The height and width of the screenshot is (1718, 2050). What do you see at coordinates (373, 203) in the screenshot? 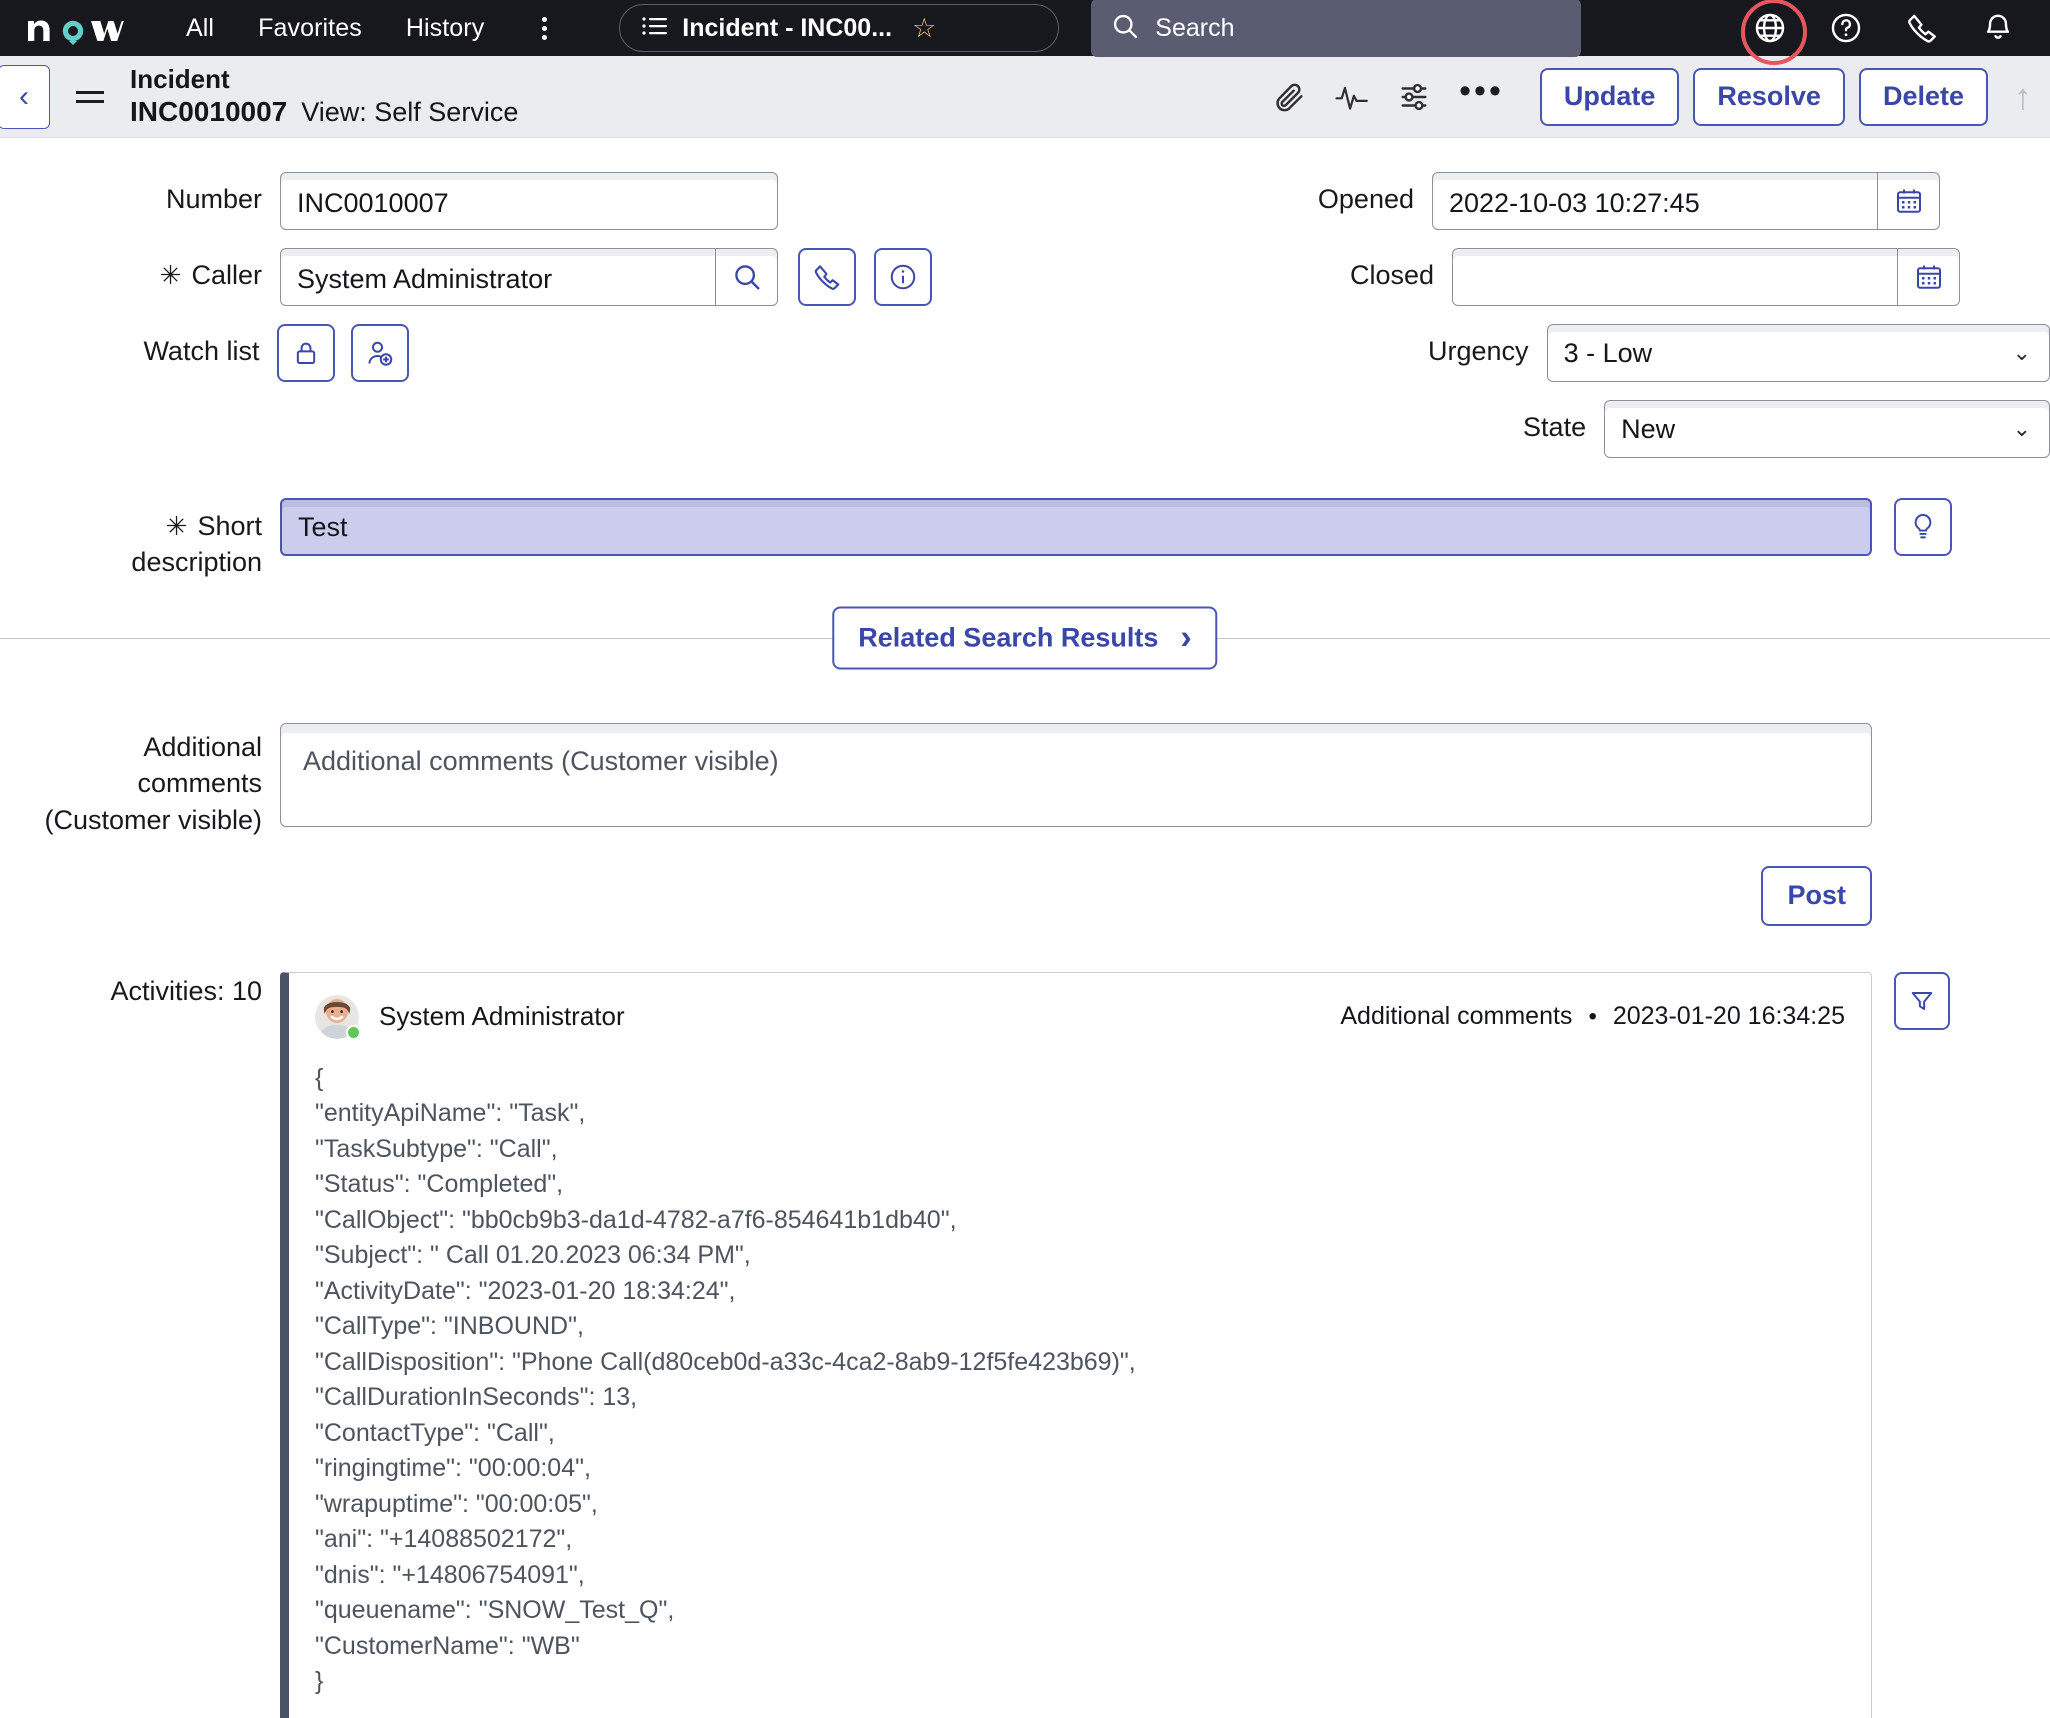
I see `number-value: INC0010007` at bounding box center [373, 203].